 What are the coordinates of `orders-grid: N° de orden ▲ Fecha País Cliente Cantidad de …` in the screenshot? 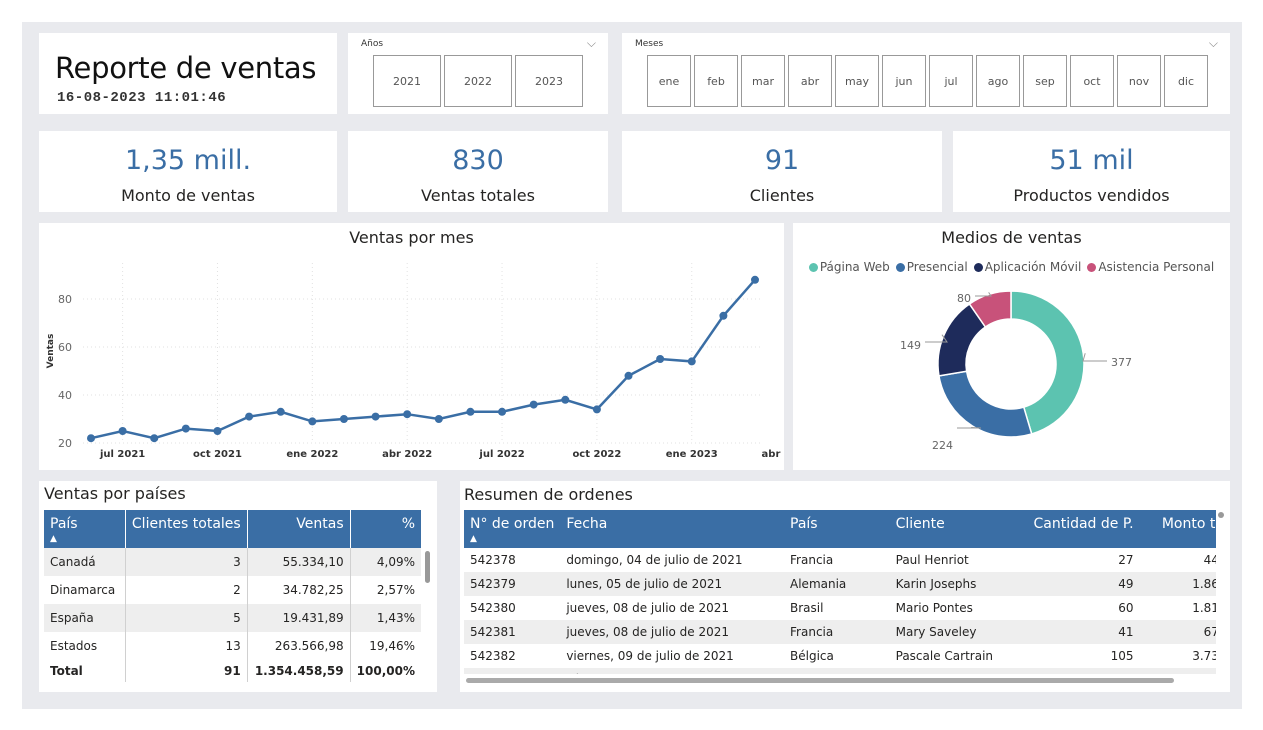 It's located at (840, 592).